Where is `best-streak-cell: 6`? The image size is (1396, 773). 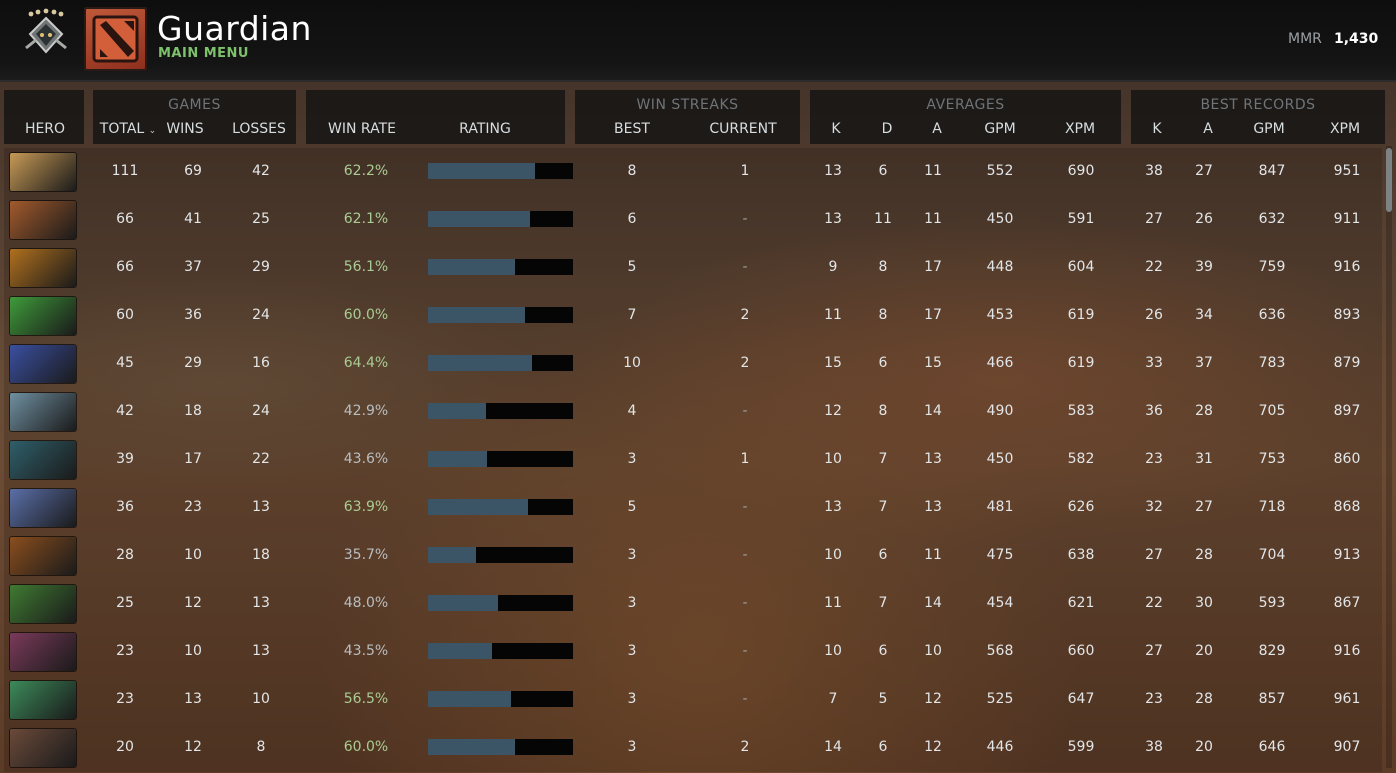
best-streak-cell: 6 is located at coordinates (632, 219).